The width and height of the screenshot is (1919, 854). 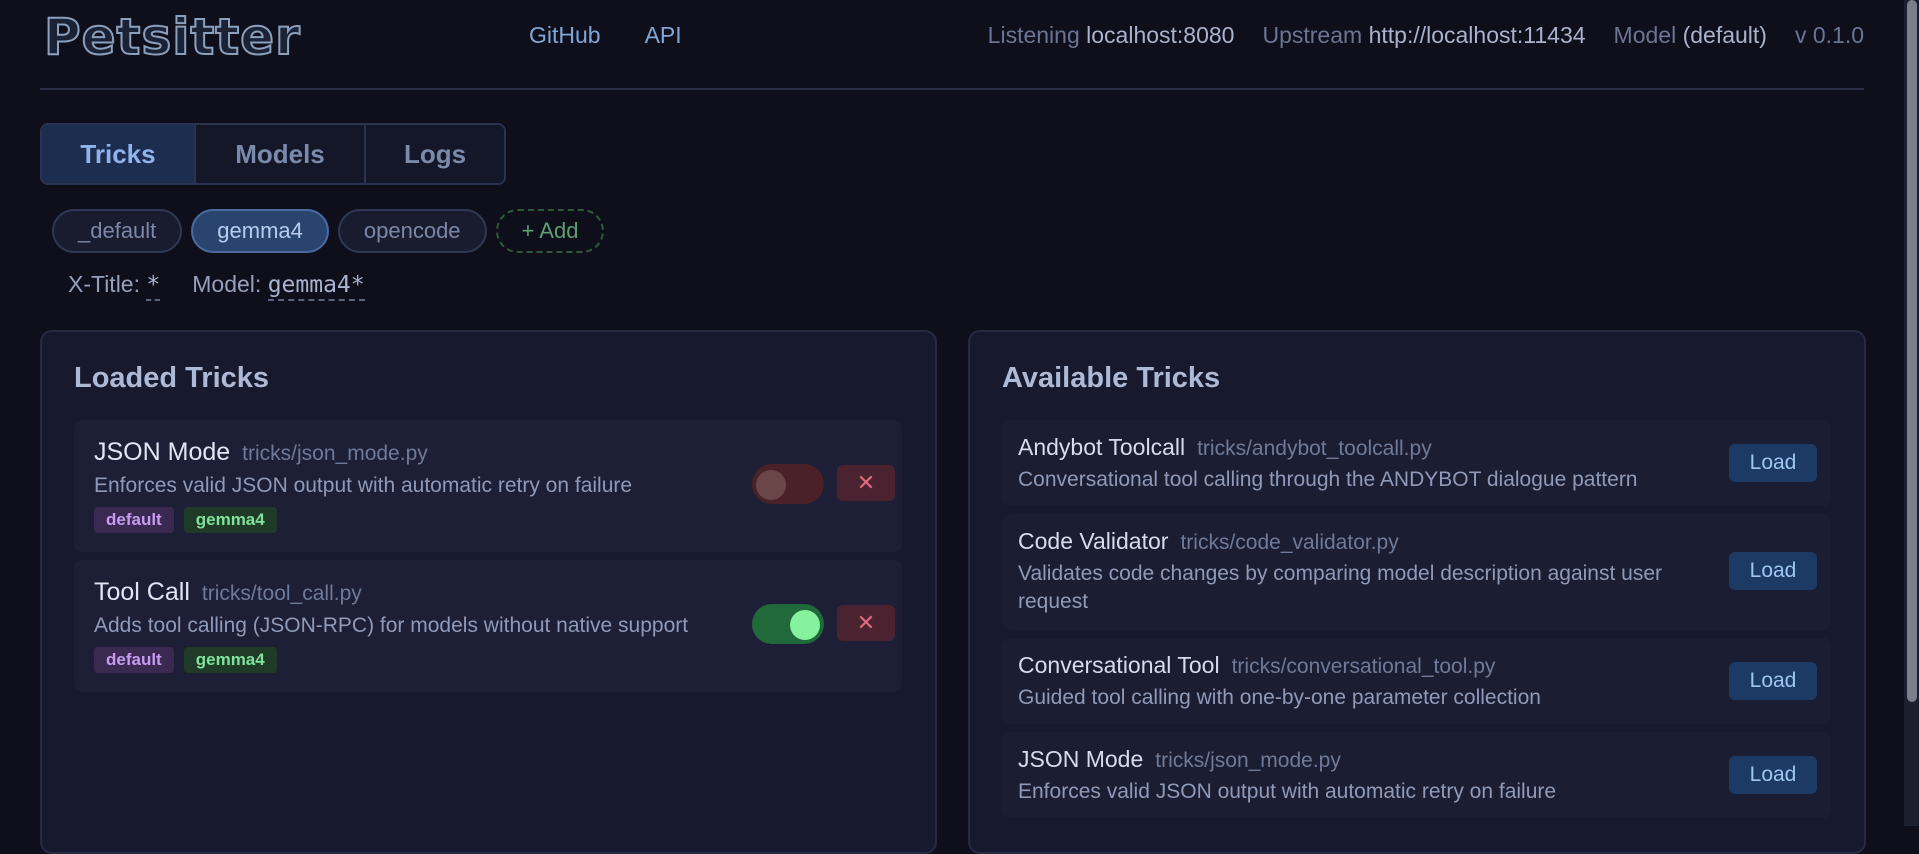 What do you see at coordinates (565, 35) in the screenshot?
I see `nav-github-link: GitHub` at bounding box center [565, 35].